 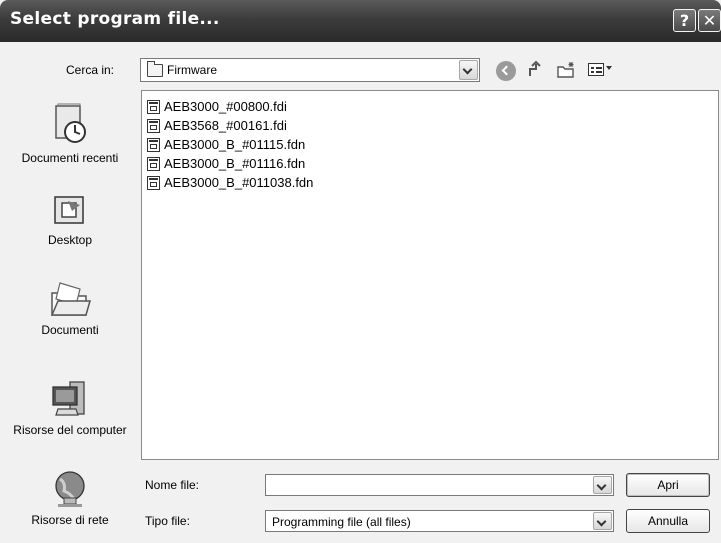 I want to click on file-name: AEB3568_#00161.fdi, so click(x=225, y=125).